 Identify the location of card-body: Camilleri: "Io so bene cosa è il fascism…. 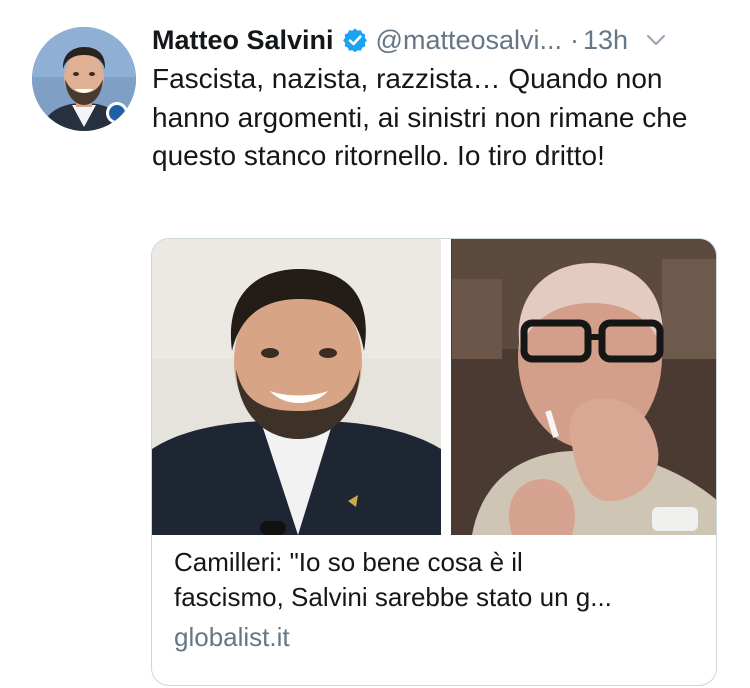
(436, 600).